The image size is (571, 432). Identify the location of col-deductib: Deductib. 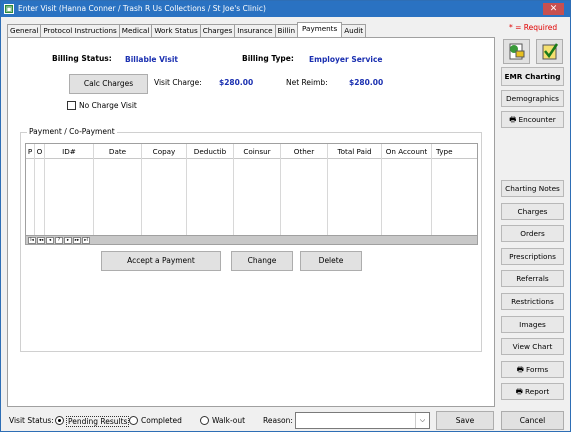
(210, 189).